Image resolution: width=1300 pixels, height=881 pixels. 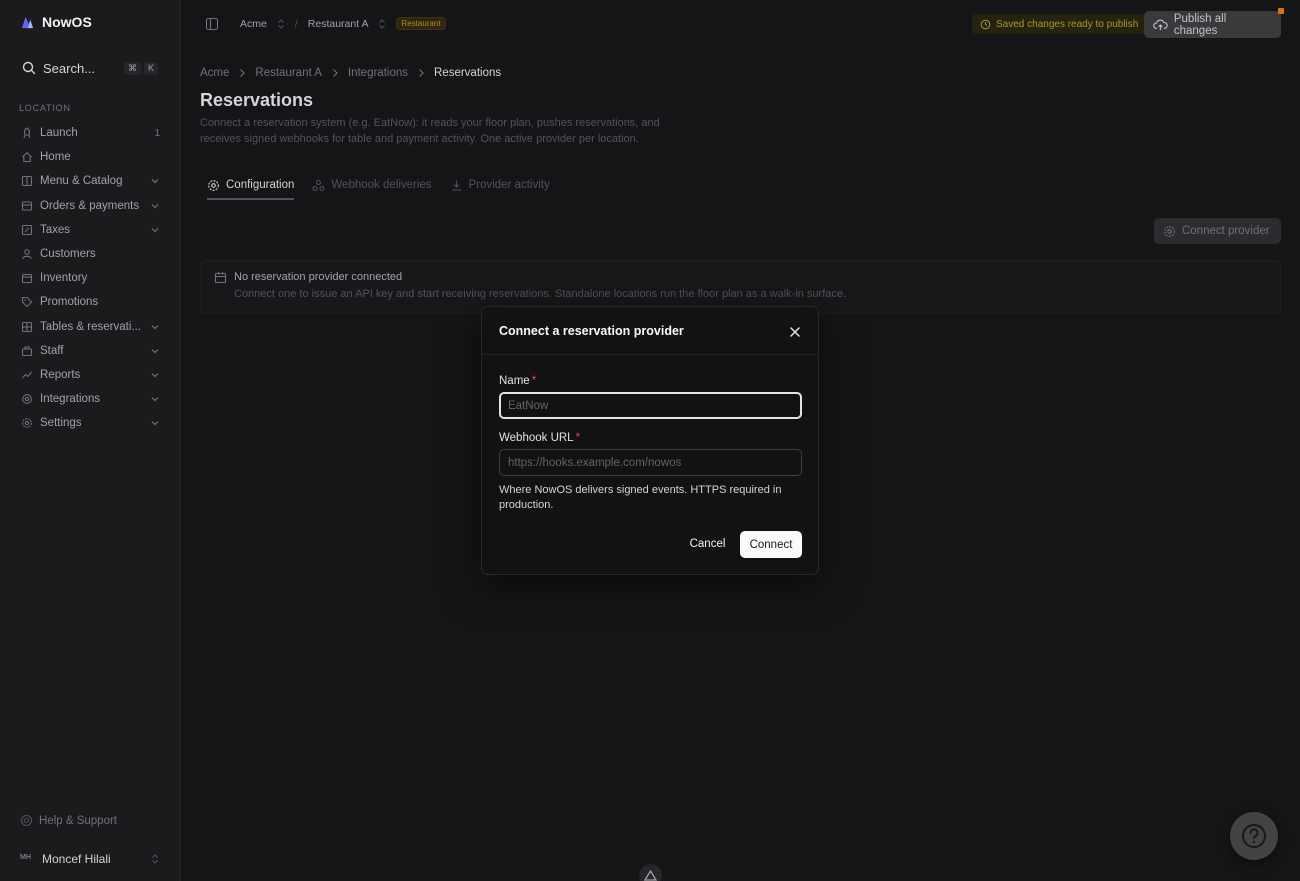 What do you see at coordinates (150, 68) in the screenshot?
I see `kbd-k: K` at bounding box center [150, 68].